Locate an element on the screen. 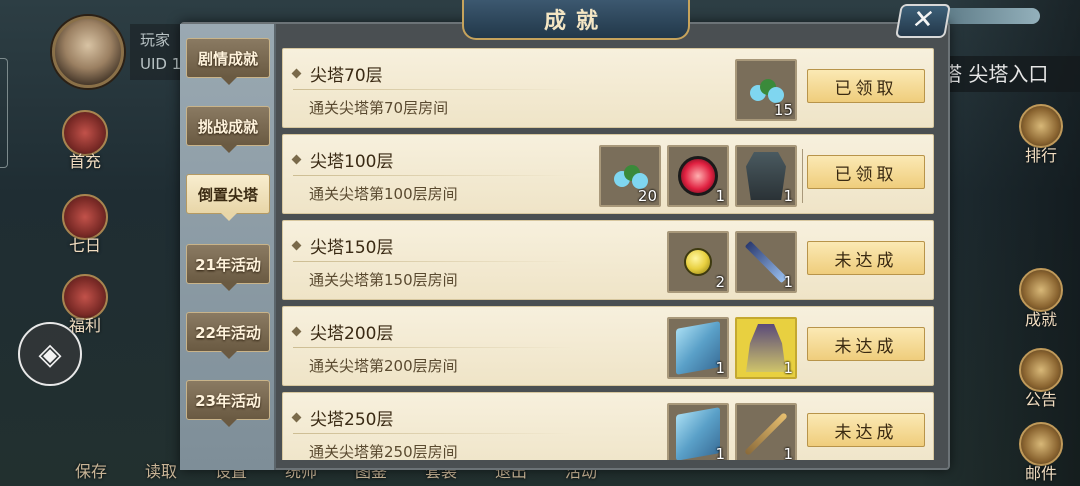  tower-entrance-button: 塔 尖塔入口 is located at coordinates (1005, 74).